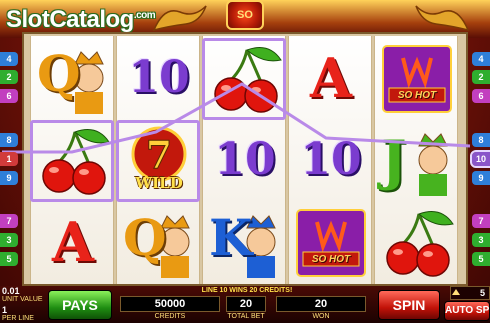 Image resolution: width=490 pixels, height=323 pixels. What do you see at coordinates (170, 304) in the screenshot?
I see `credits-value: 50000` at bounding box center [170, 304].